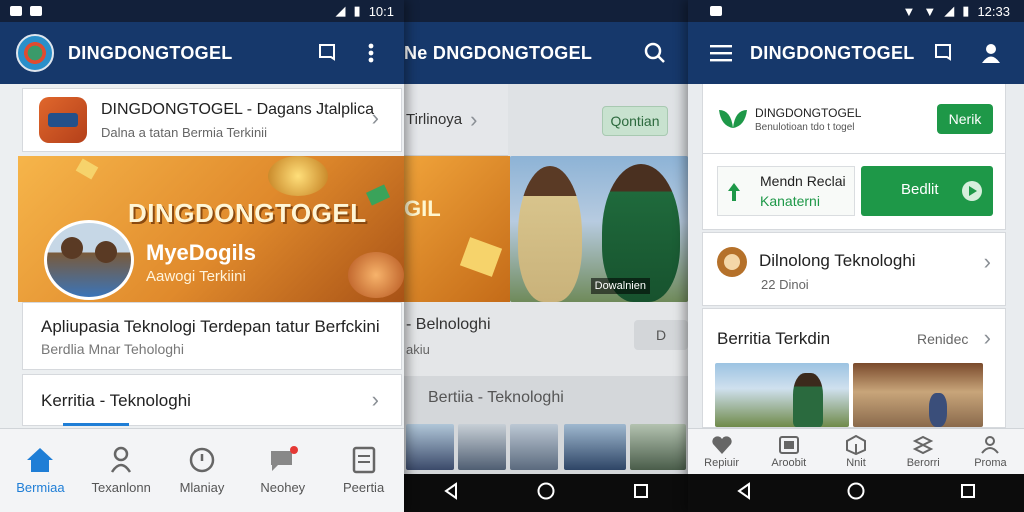  I want to click on promo-button: Bedlit, so click(927, 191).